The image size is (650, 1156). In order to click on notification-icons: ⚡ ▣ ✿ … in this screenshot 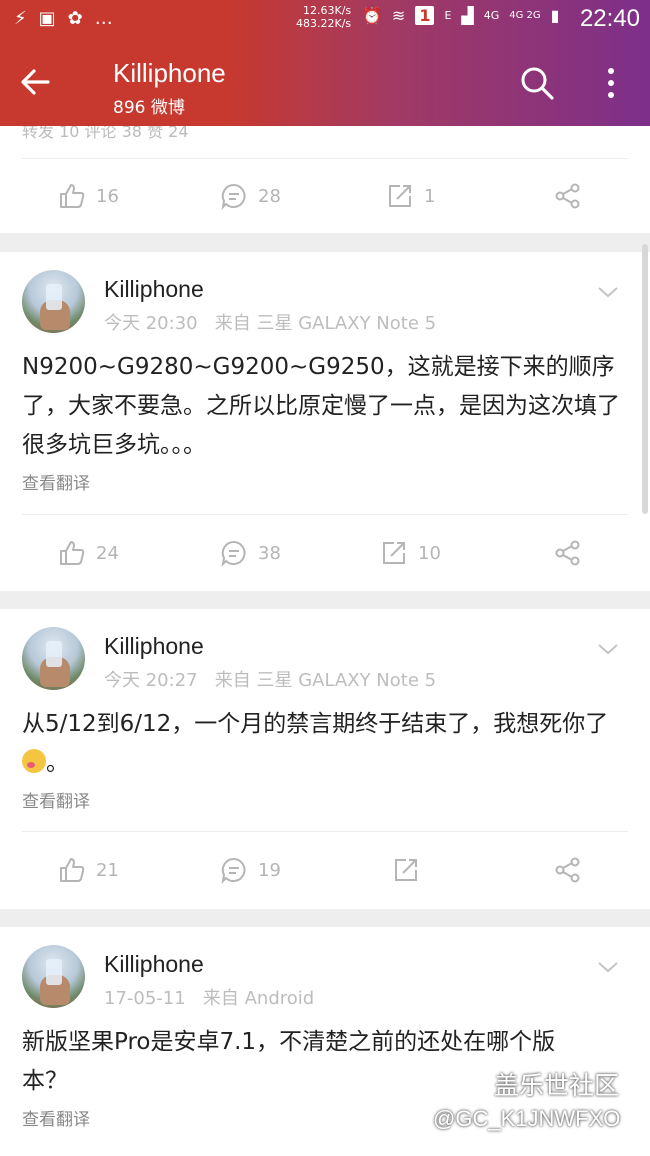, I will do `click(63, 18)`.